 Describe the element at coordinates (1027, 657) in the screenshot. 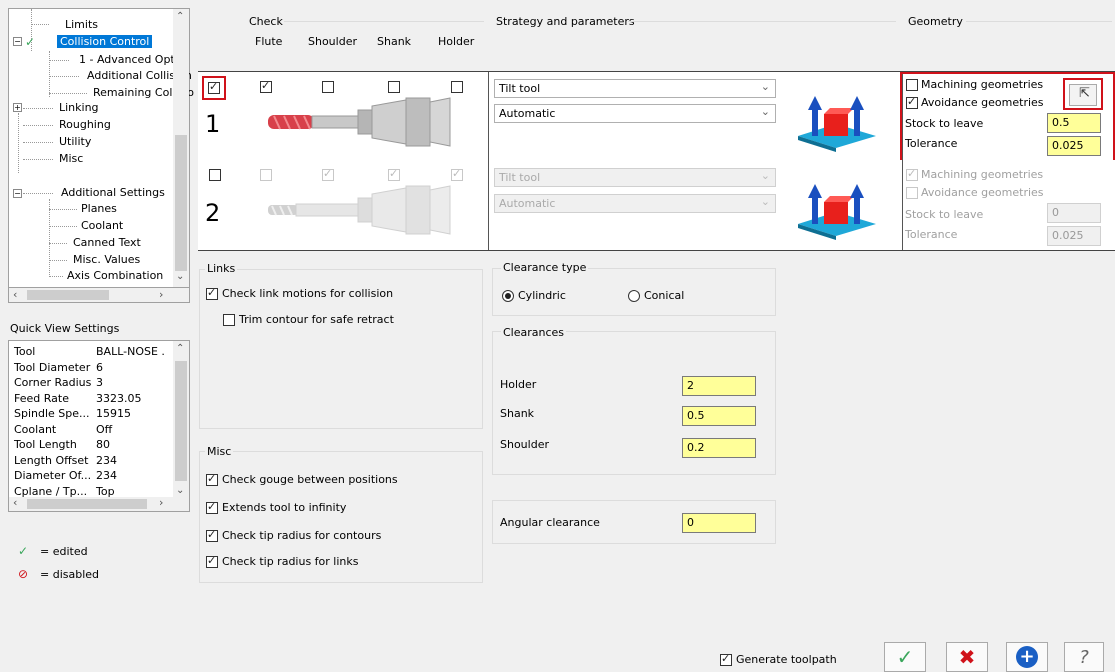

I see `apply-button: +` at that location.